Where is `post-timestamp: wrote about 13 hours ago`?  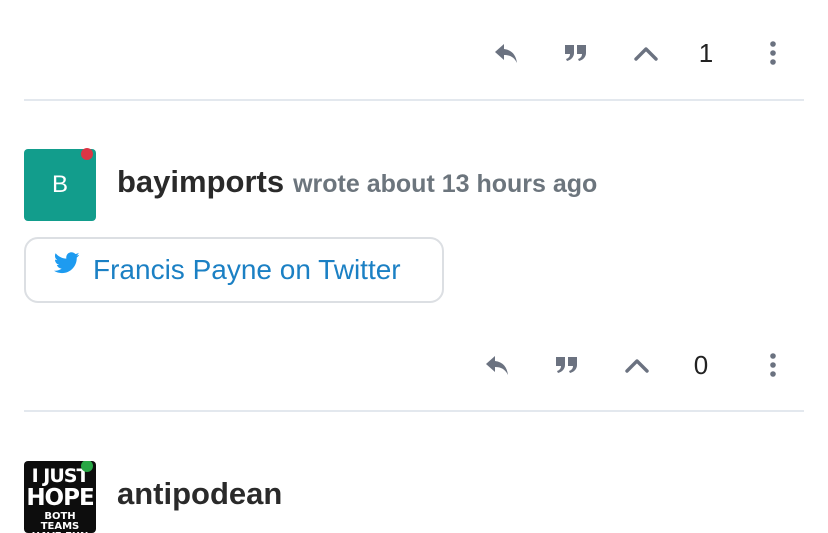
post-timestamp: wrote about 13 hours ago is located at coordinates (445, 184).